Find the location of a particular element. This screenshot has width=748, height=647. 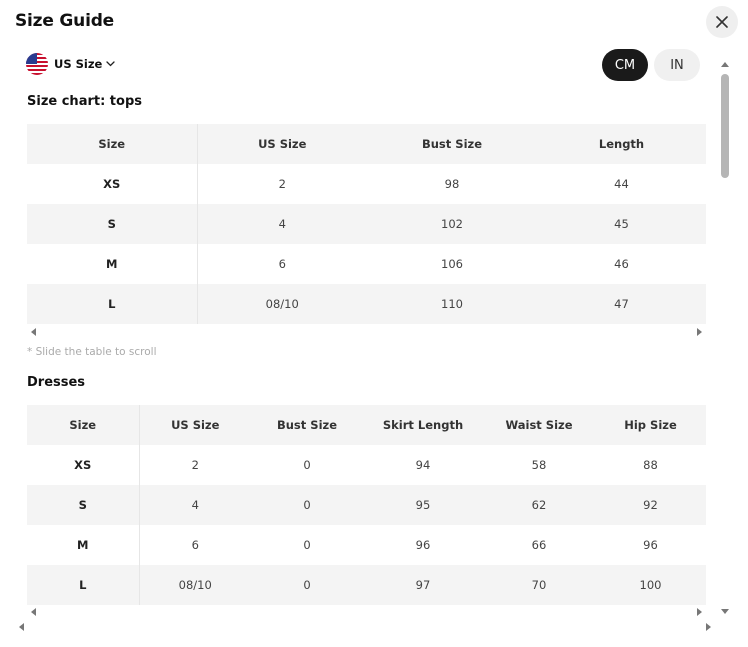

table-row: M 6 106 46 is located at coordinates (366, 264).